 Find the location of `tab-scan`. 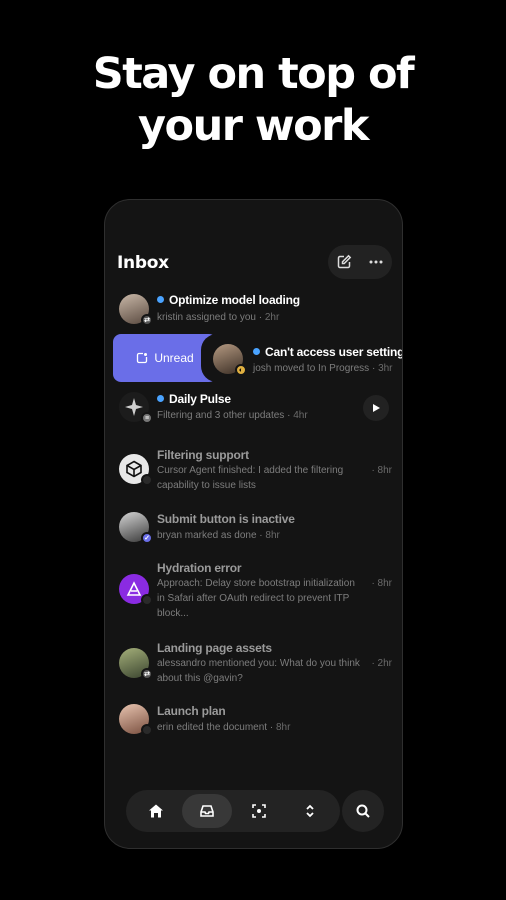

tab-scan is located at coordinates (259, 811).